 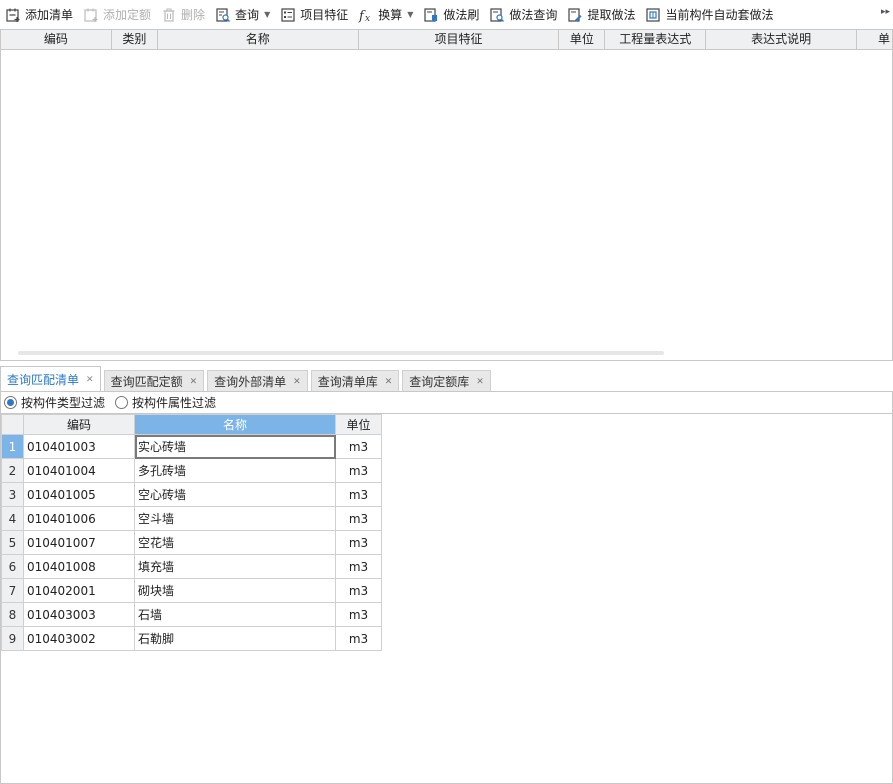 What do you see at coordinates (12, 542) in the screenshot?
I see `row-number: 5` at bounding box center [12, 542].